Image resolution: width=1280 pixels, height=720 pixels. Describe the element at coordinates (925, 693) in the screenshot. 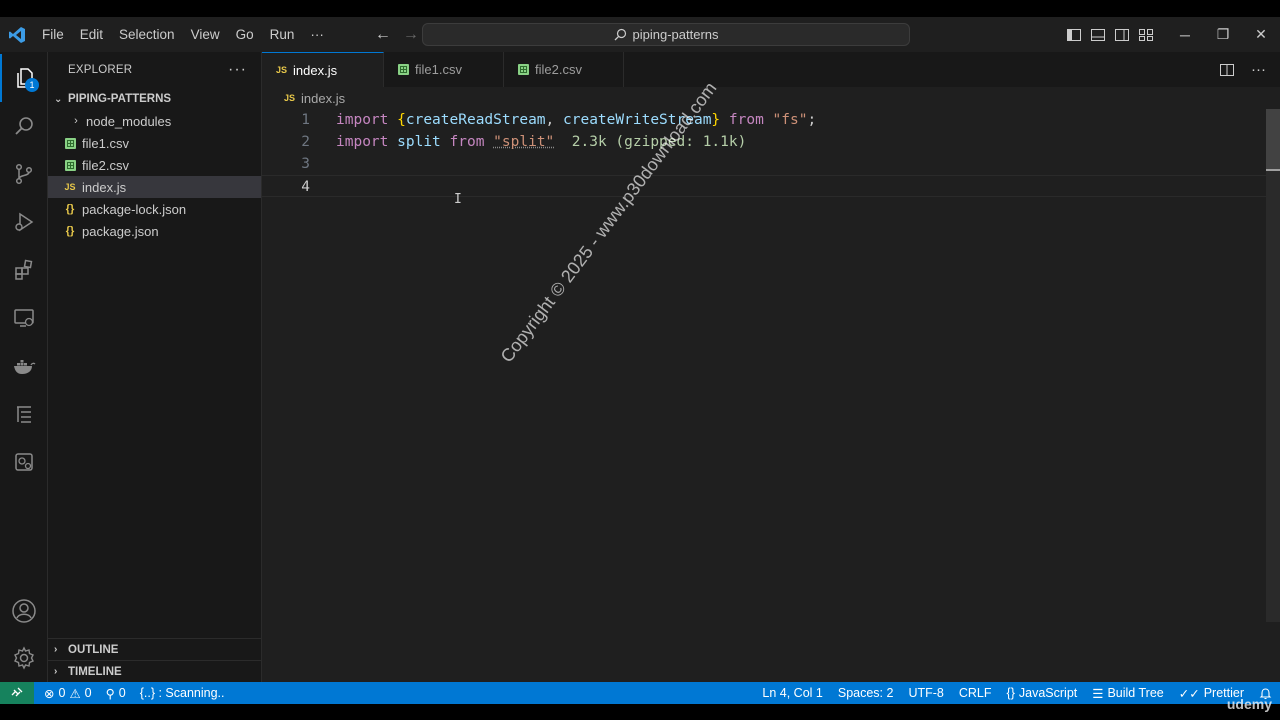

I see `encoding-indicator: UTF-8` at that location.